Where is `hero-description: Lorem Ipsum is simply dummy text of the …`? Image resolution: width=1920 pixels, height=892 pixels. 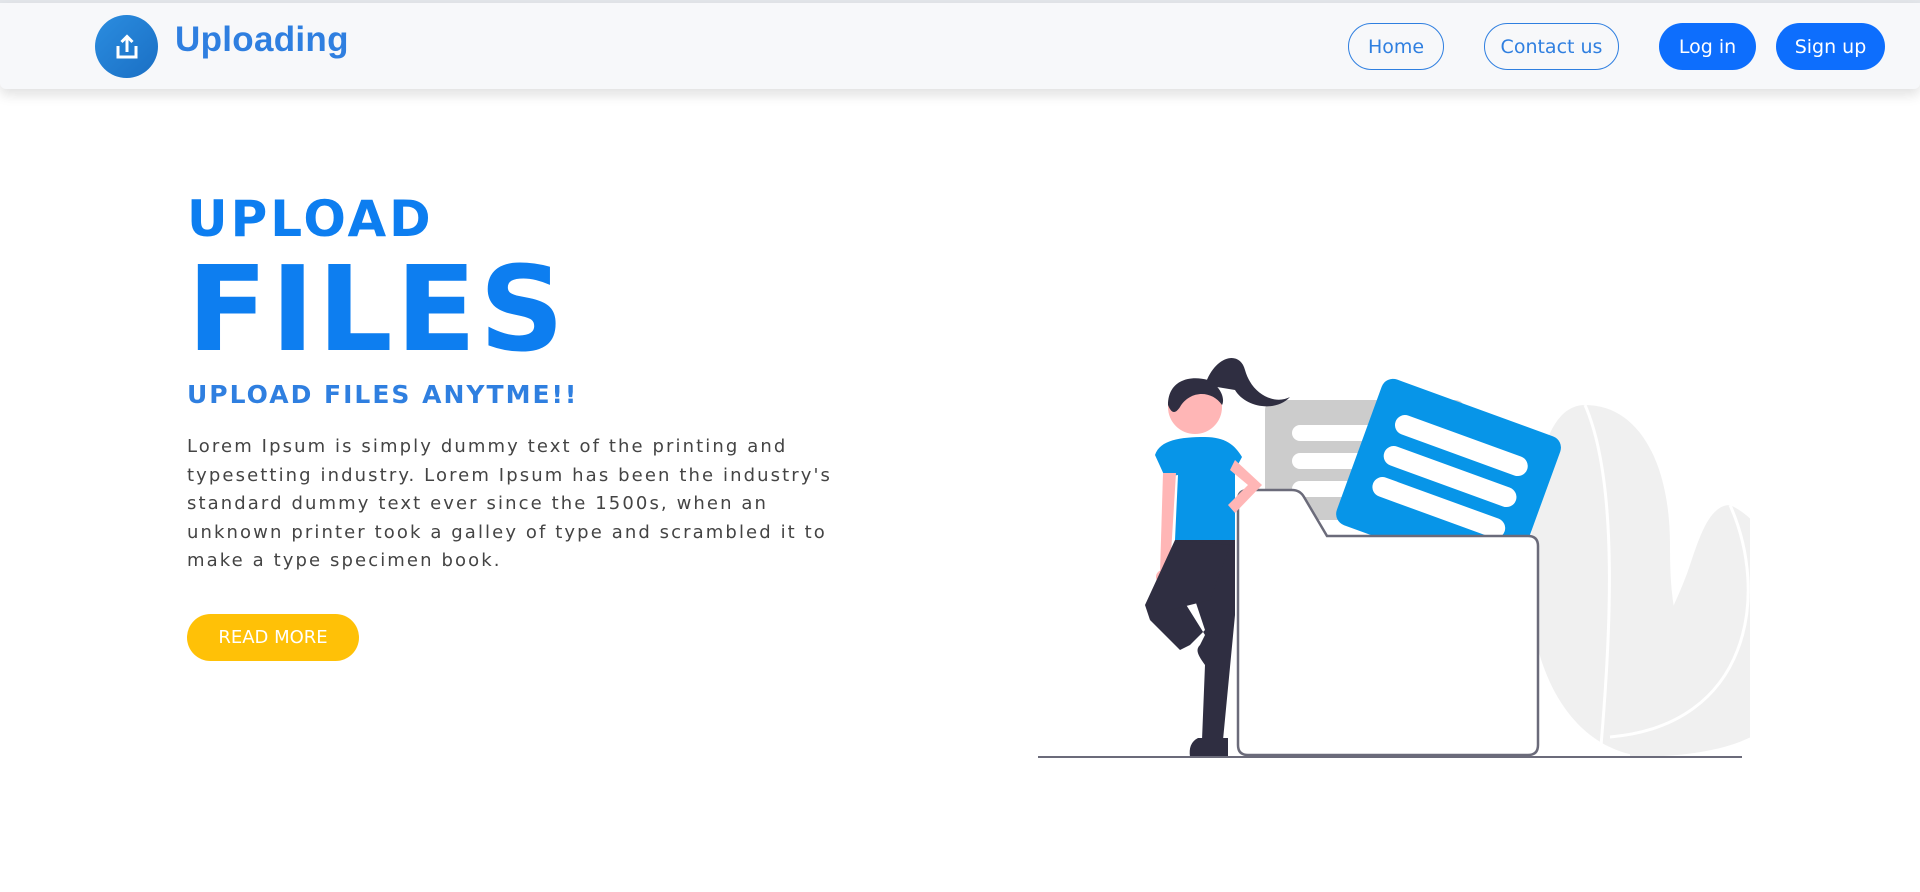
hero-description: Lorem Ipsum is simply dummy text of the … is located at coordinates (510, 503).